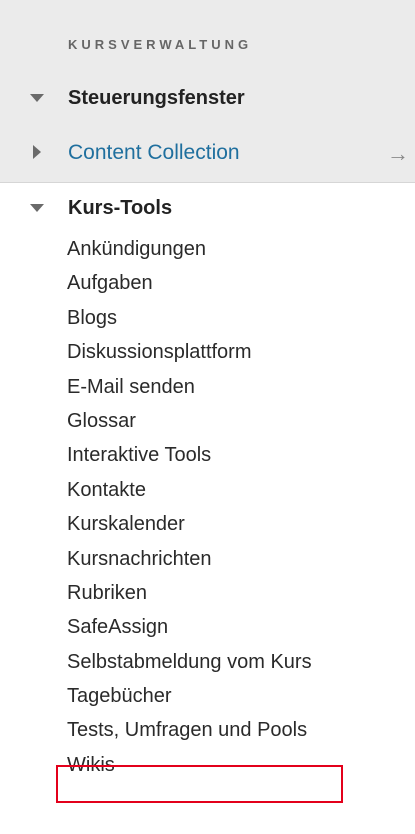 This screenshot has width=415, height=834. Describe the element at coordinates (207, 318) in the screenshot. I see `tool-link-blogs: Blogs` at that location.